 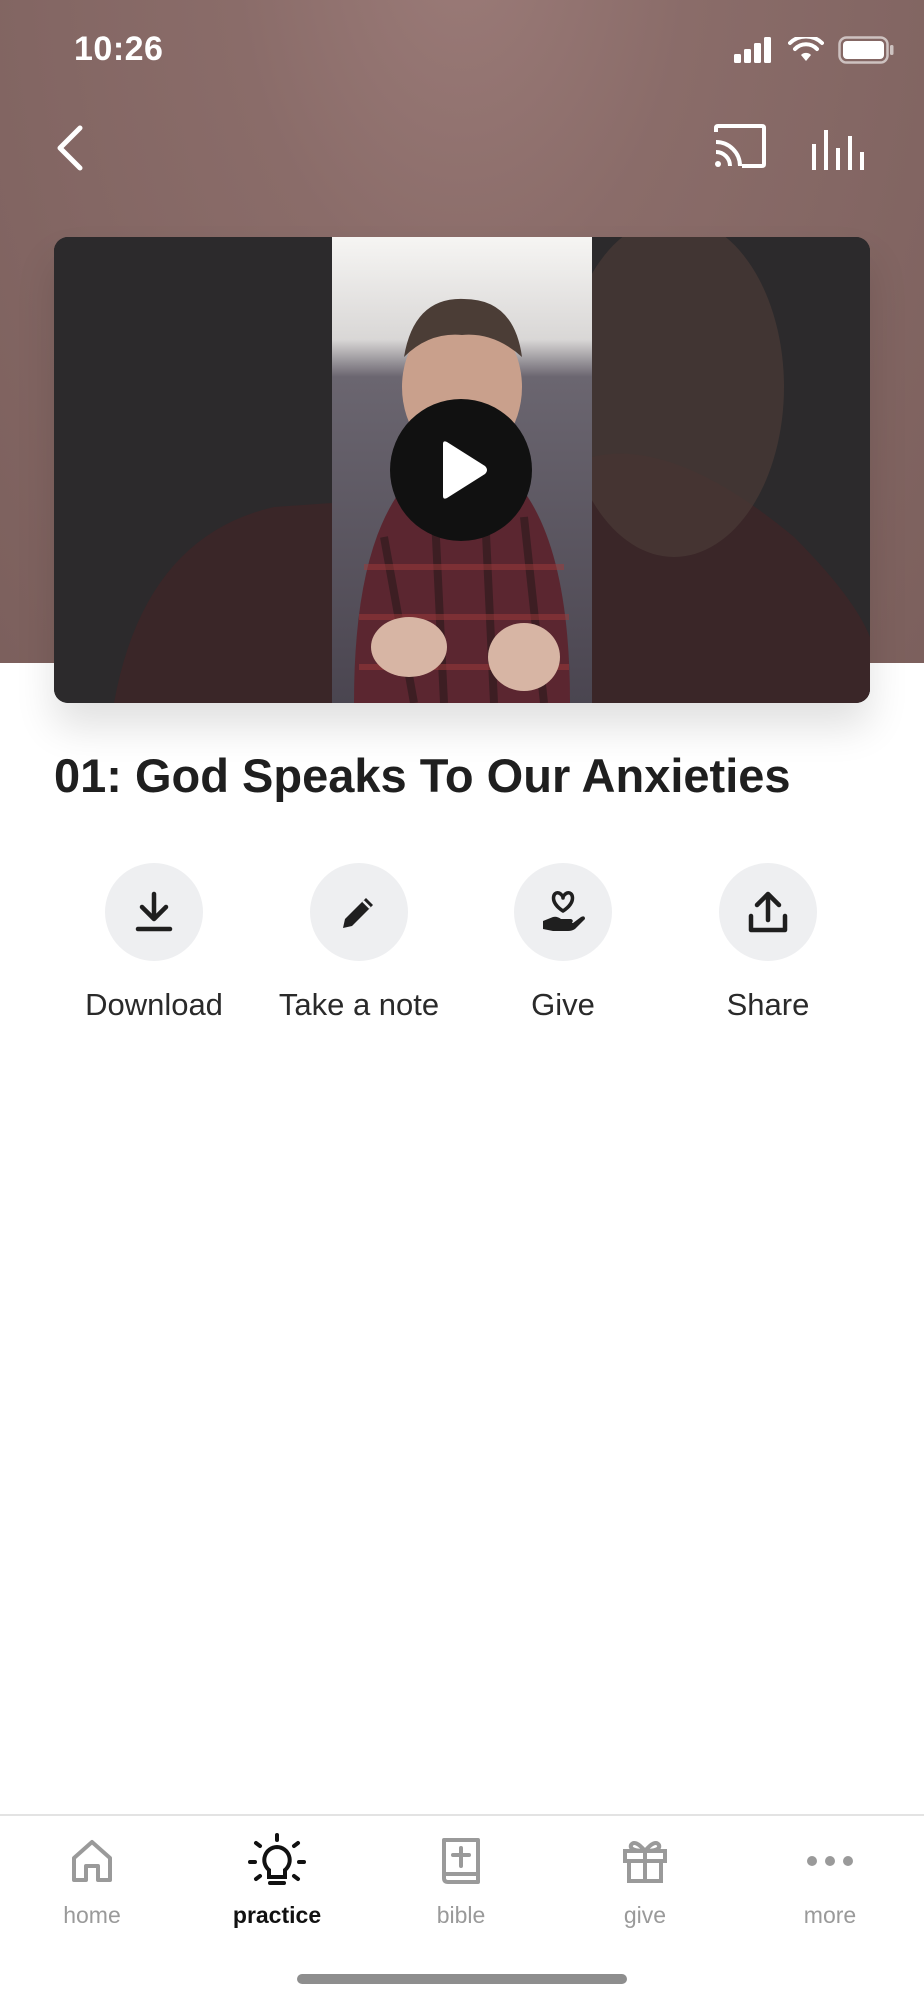 I want to click on tab-home-label: home, so click(x=92, y=1915).